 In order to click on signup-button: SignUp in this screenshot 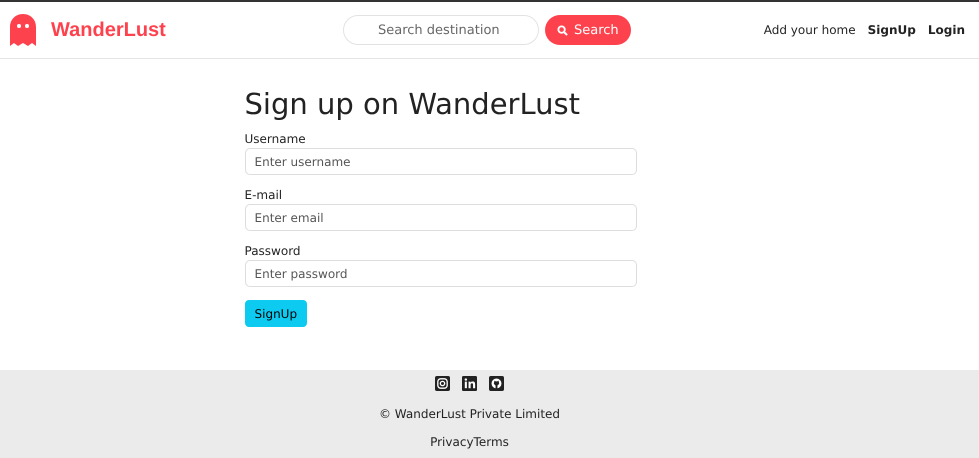, I will do `click(276, 313)`.